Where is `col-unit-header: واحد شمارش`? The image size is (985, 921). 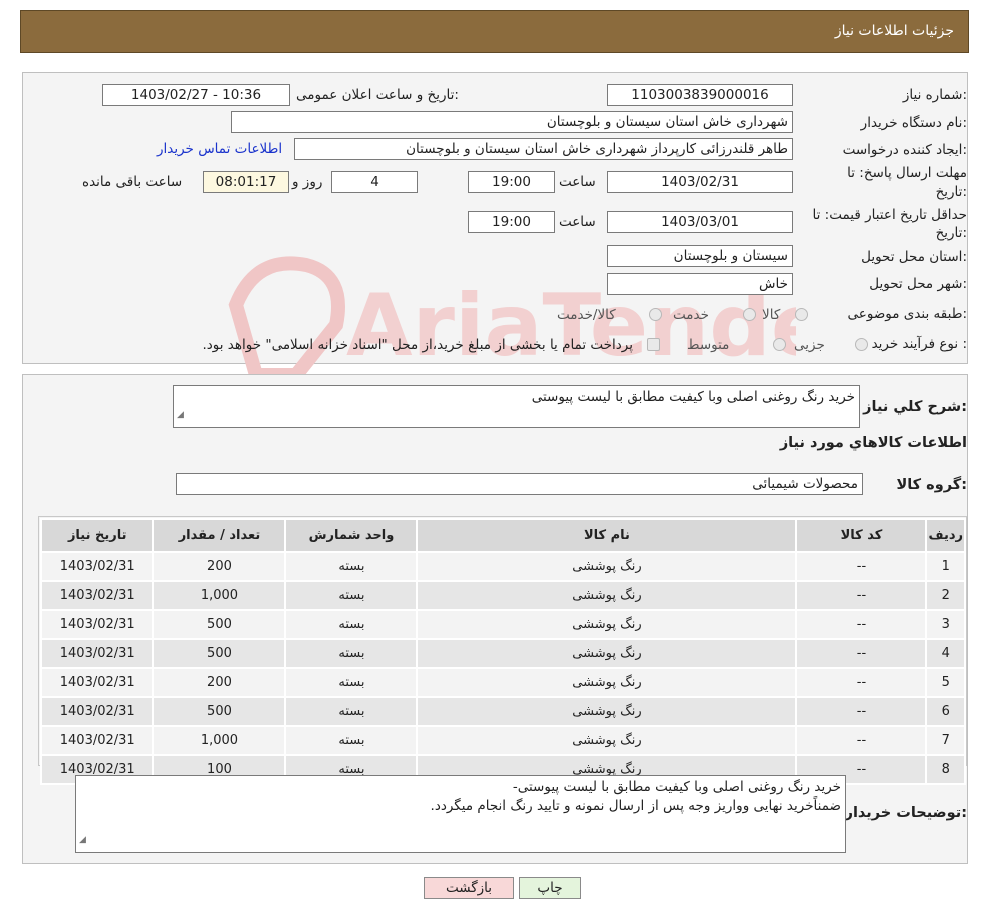
col-unit-header: واحد شمارش is located at coordinates (351, 535).